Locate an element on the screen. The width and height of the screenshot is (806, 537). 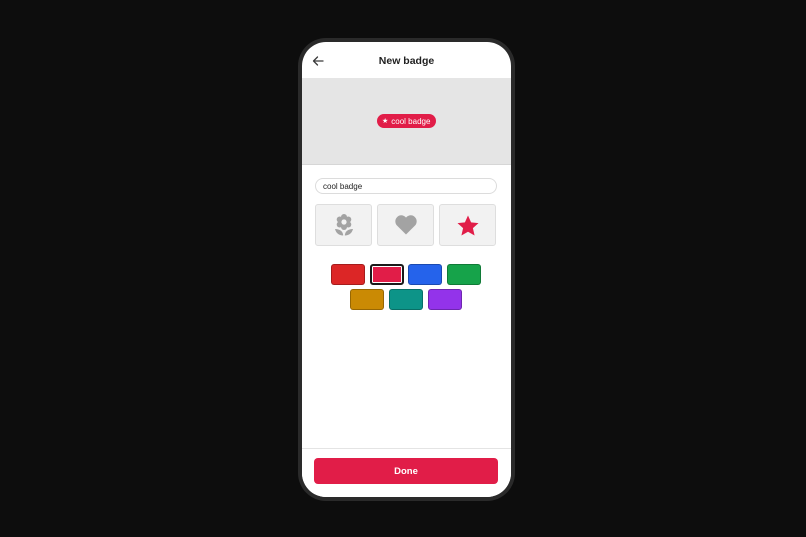
badge: ★ cool badge is located at coordinates (407, 121).